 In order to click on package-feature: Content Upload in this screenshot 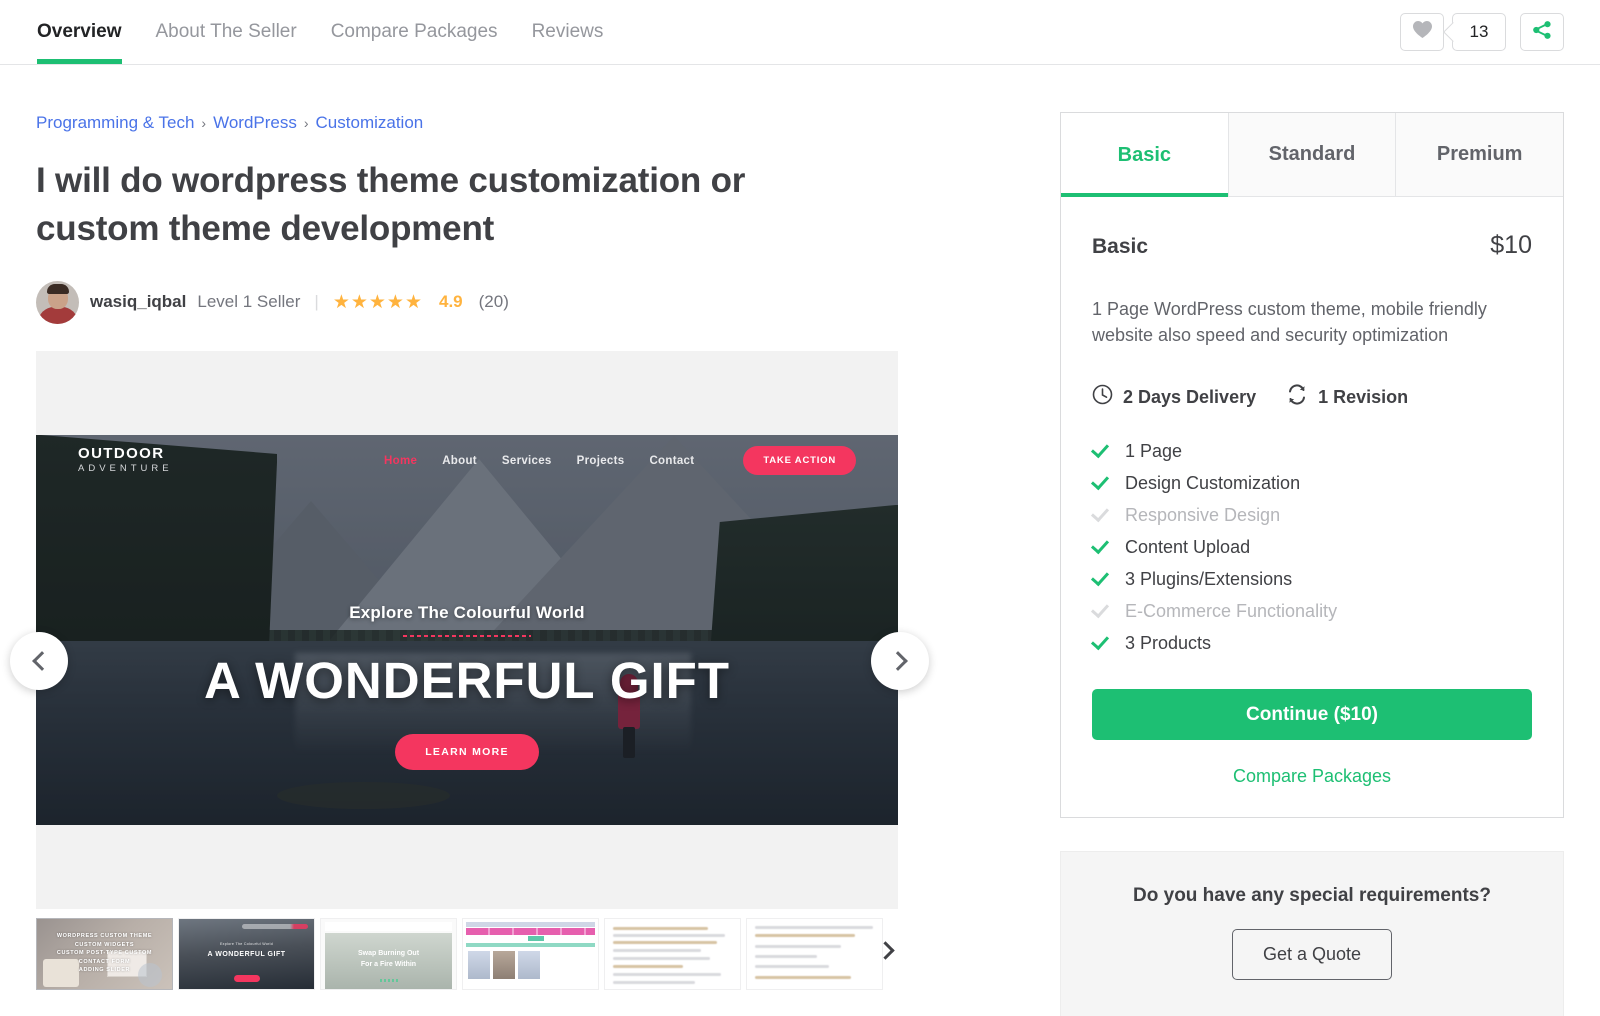, I will do `click(1312, 547)`.